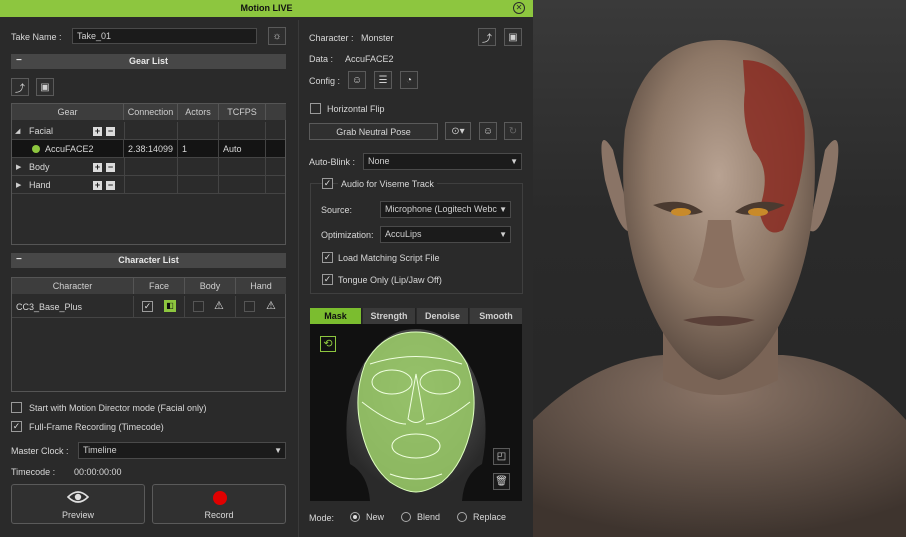 The image size is (906, 537). Describe the element at coordinates (337, 210) in the screenshot. I see `source-label: Source:` at that location.